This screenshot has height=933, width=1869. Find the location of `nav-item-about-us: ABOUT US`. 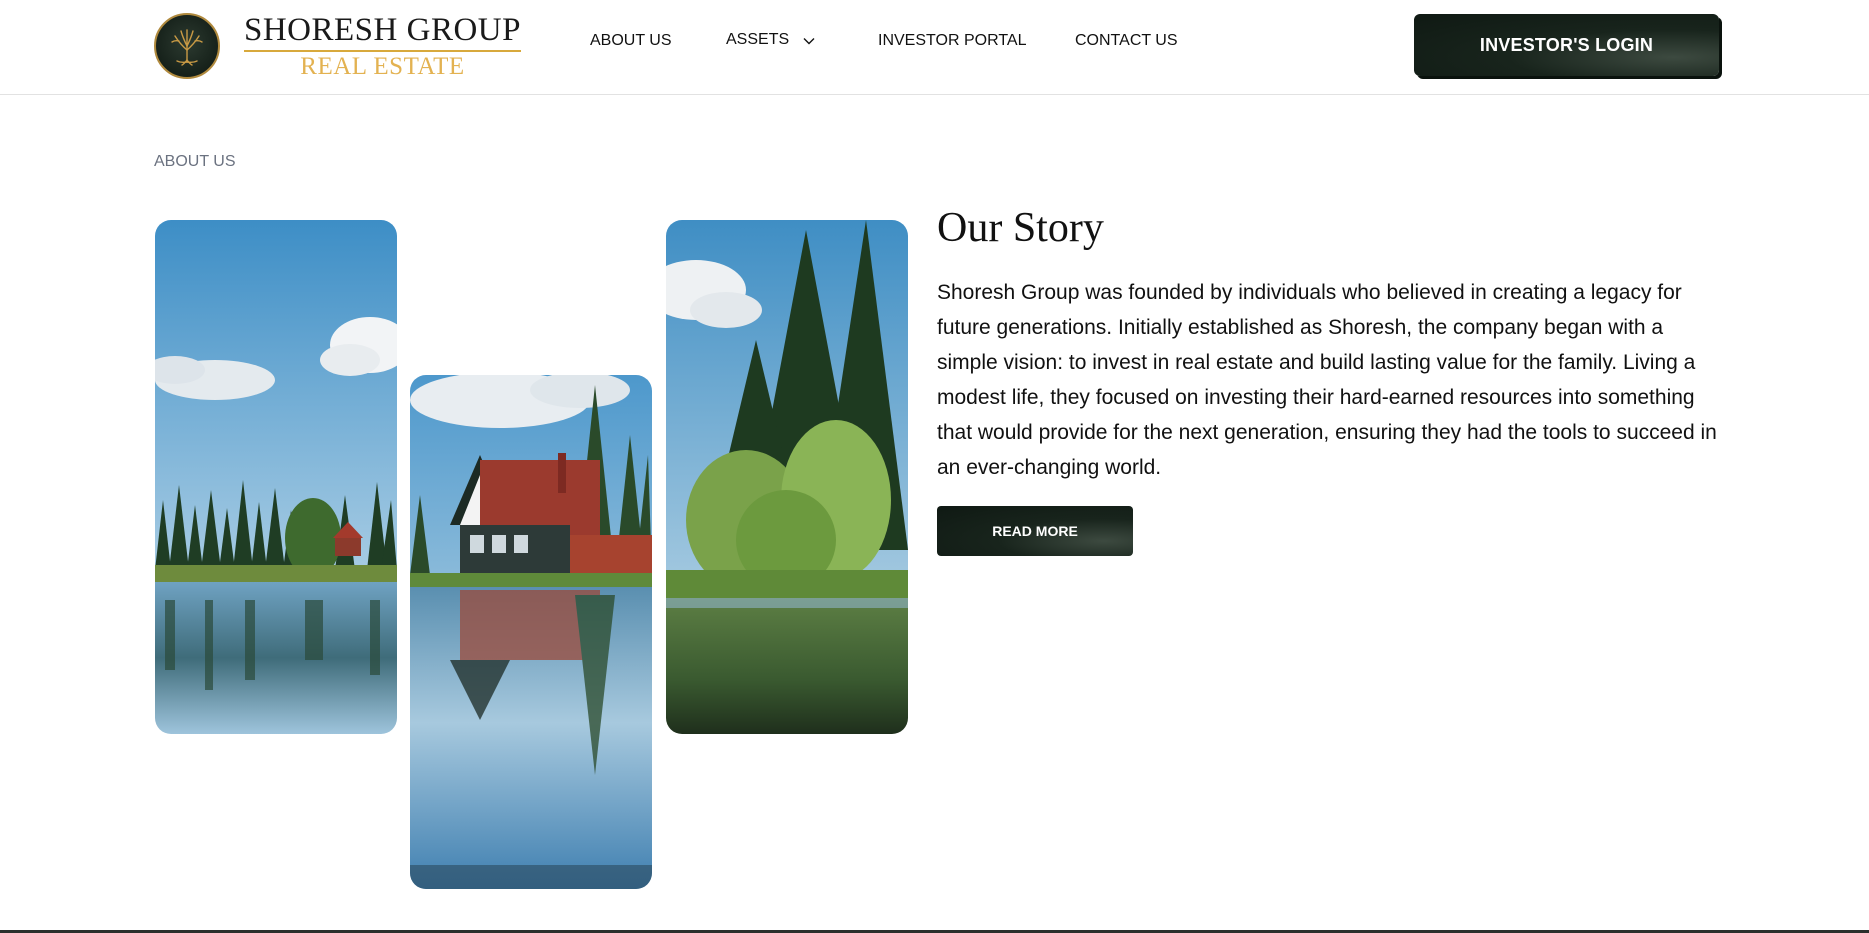

nav-item-about-us: ABOUT US is located at coordinates (631, 41).